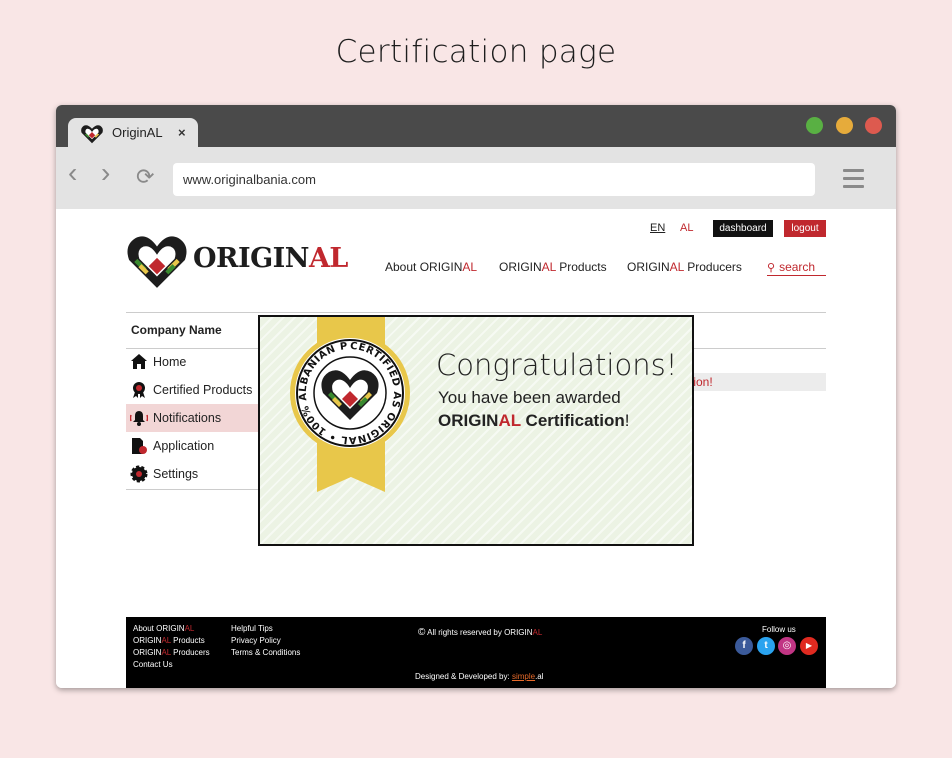 The width and height of the screenshot is (952, 758). What do you see at coordinates (170, 362) in the screenshot?
I see `sidebar-item-label: Home` at bounding box center [170, 362].